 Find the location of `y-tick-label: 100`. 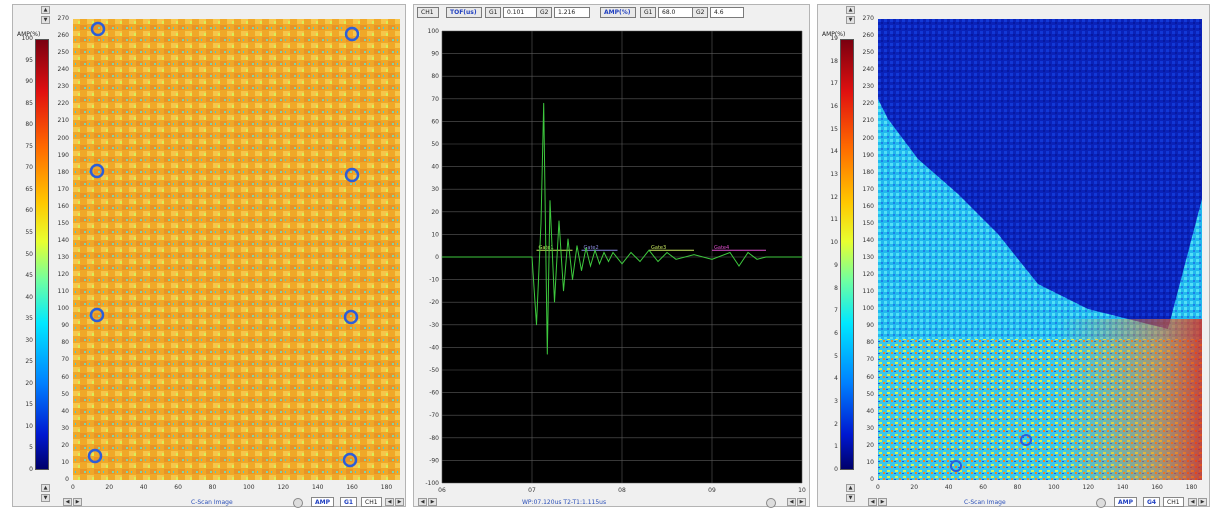

y-tick-label: 100 is located at coordinates (434, 31).